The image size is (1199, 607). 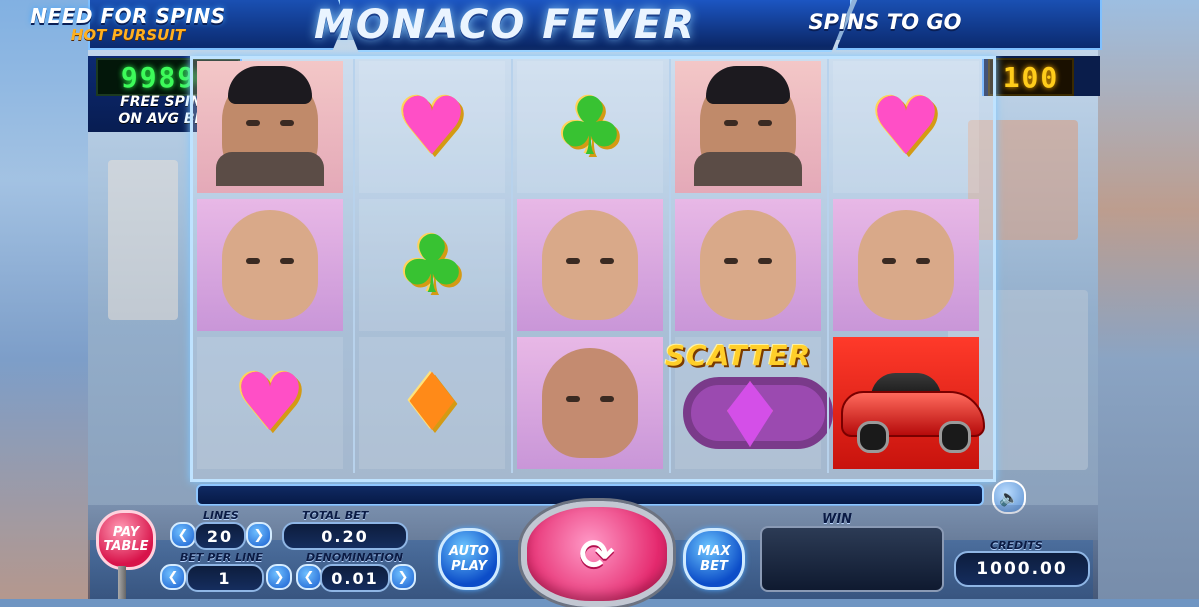 What do you see at coordinates (1022, 569) in the screenshot?
I see `credits-value: 1000.00` at bounding box center [1022, 569].